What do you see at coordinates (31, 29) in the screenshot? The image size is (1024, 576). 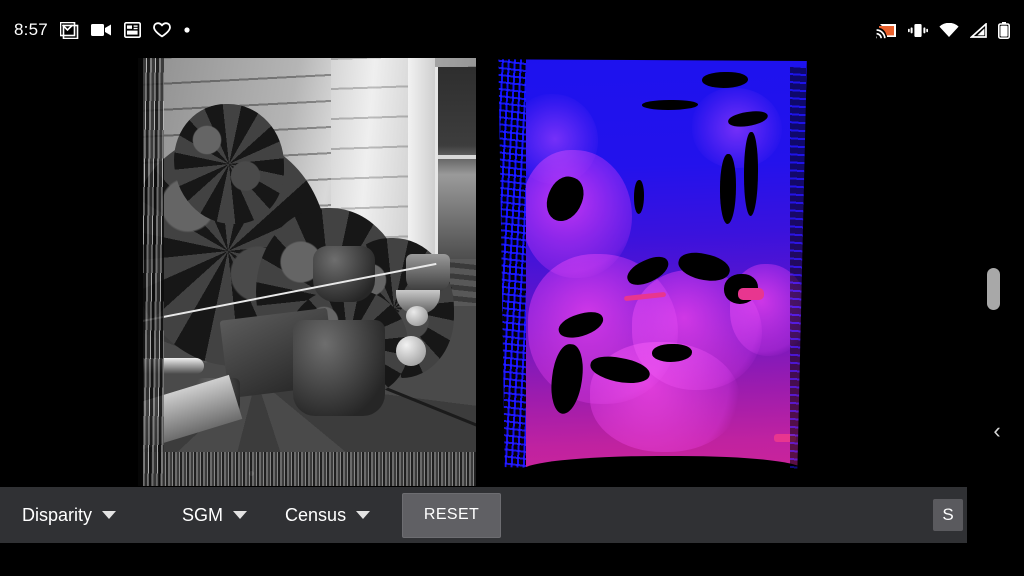 I see `status-clock: 8:57` at bounding box center [31, 29].